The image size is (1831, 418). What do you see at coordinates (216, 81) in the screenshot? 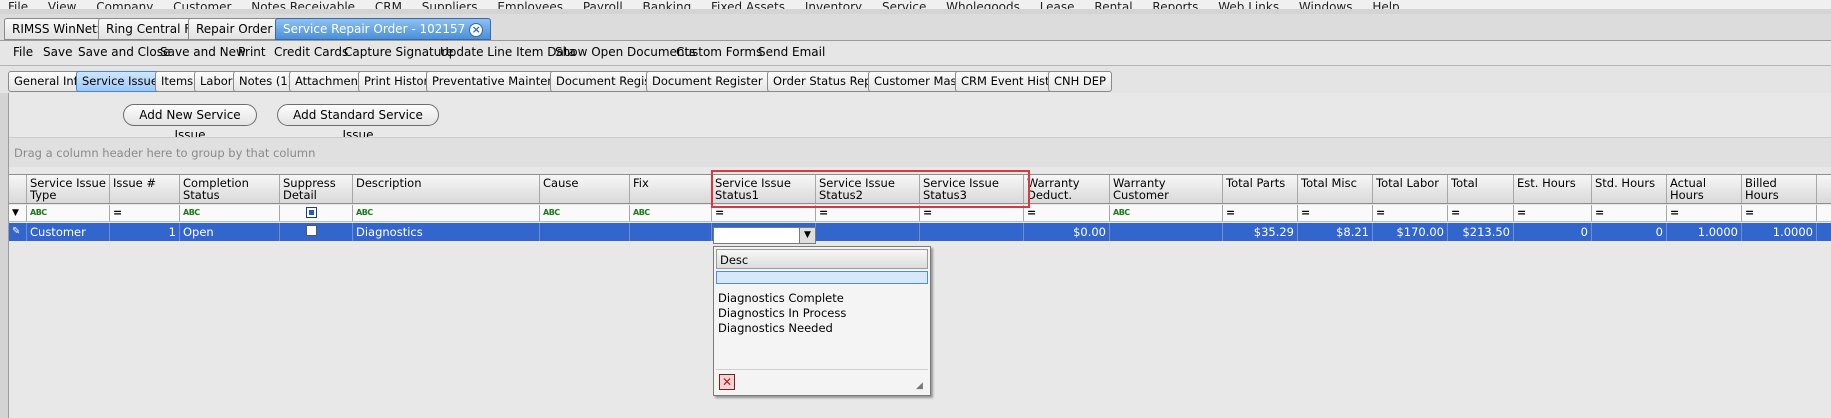
I see `tab-labor: Labor` at bounding box center [216, 81].